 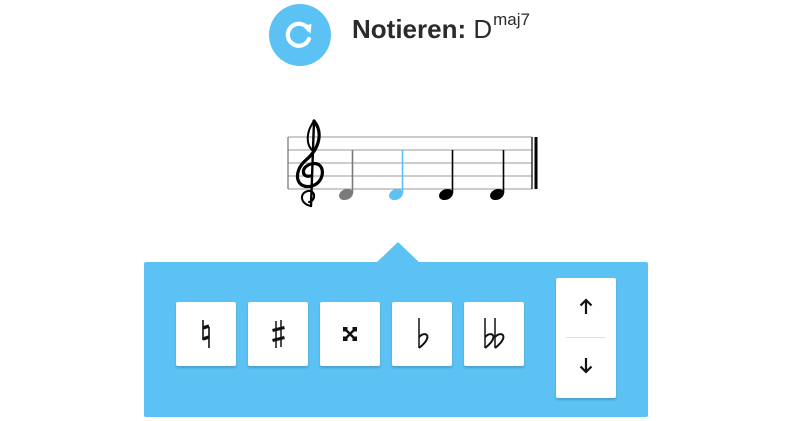 I want to click on octave-down-button, so click(x=586, y=367).